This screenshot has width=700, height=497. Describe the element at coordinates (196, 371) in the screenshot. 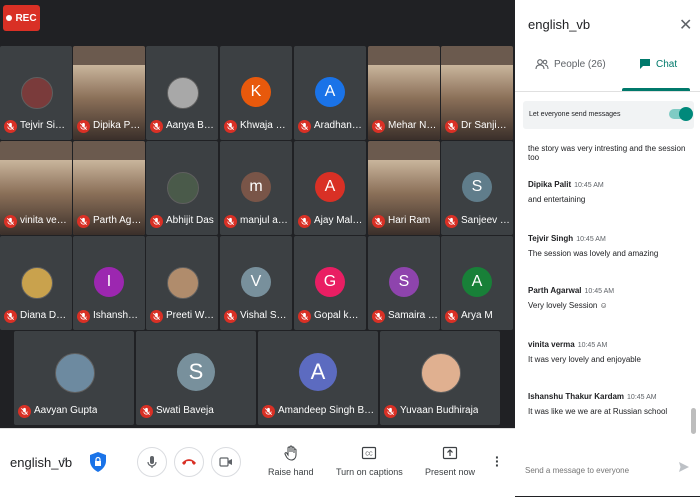

I see `avatar-letter: S` at that location.